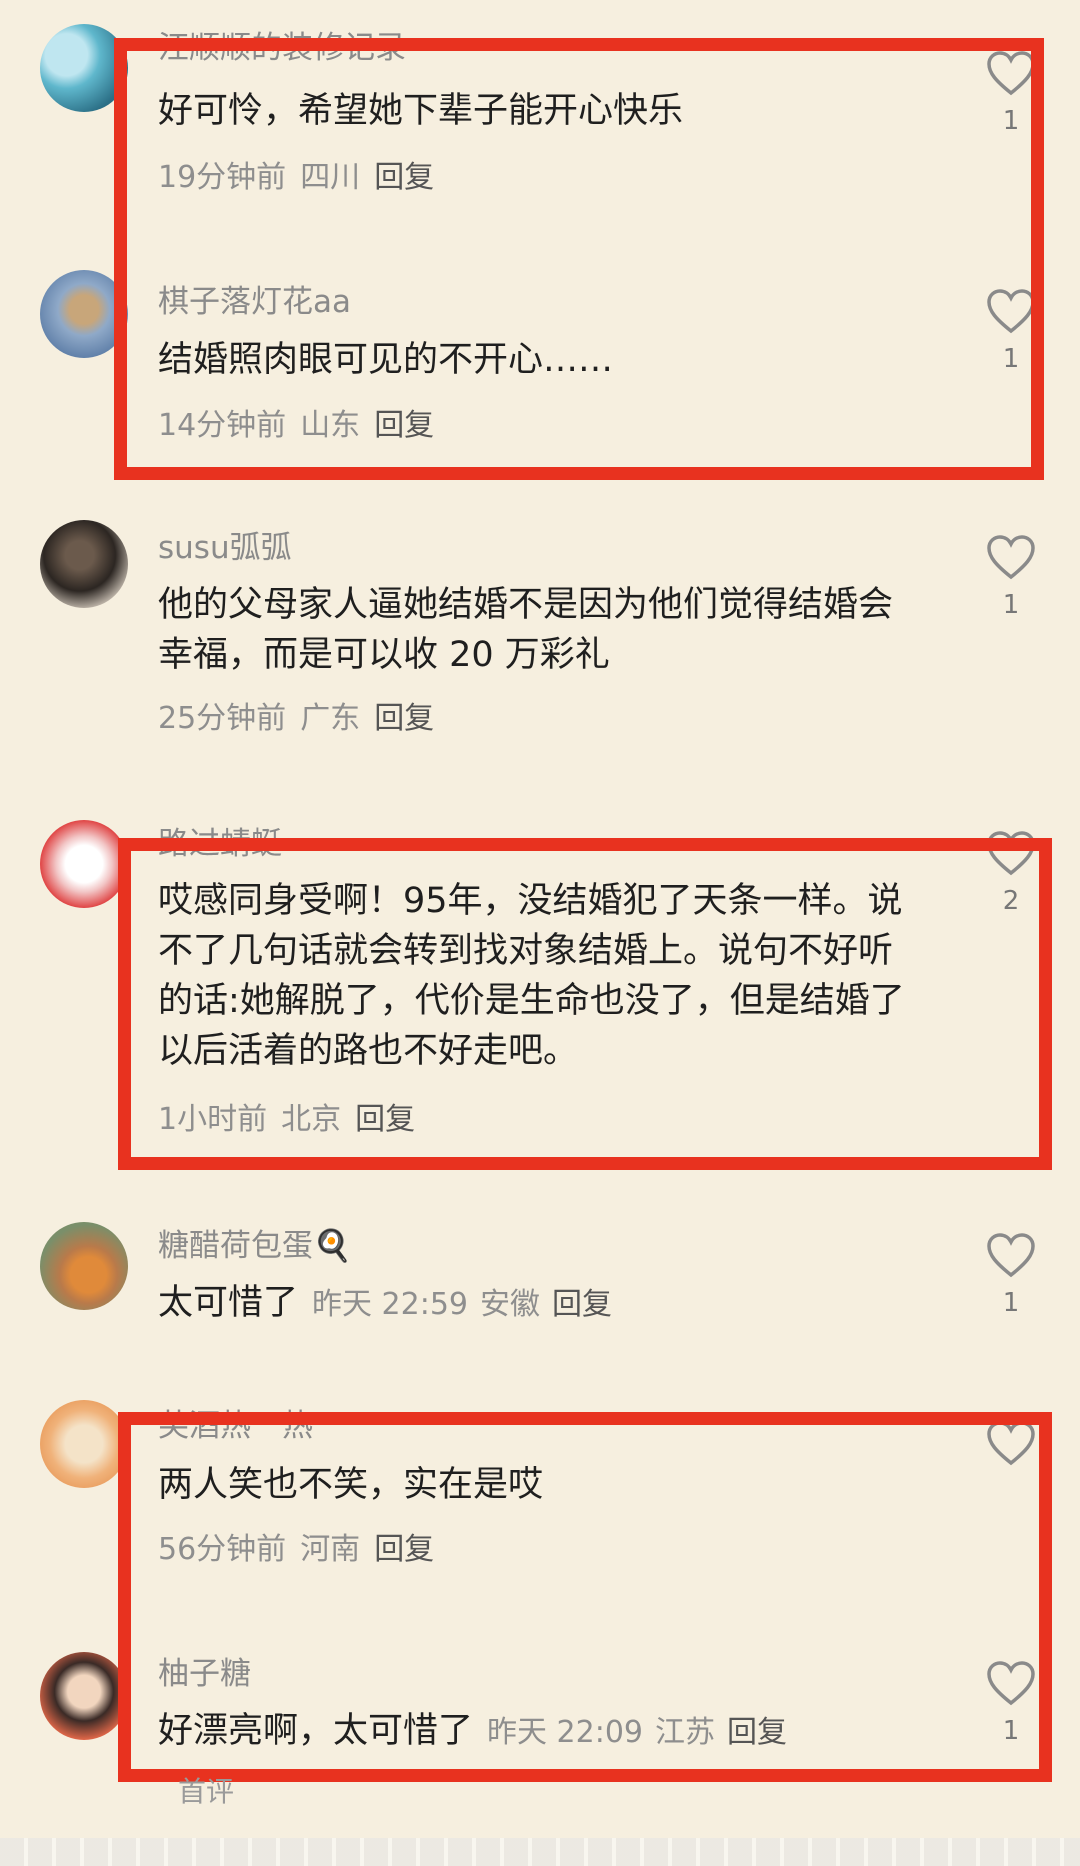 Image resolution: width=1080 pixels, height=1866 pixels. I want to click on comment-location: 安徽, so click(510, 1304).